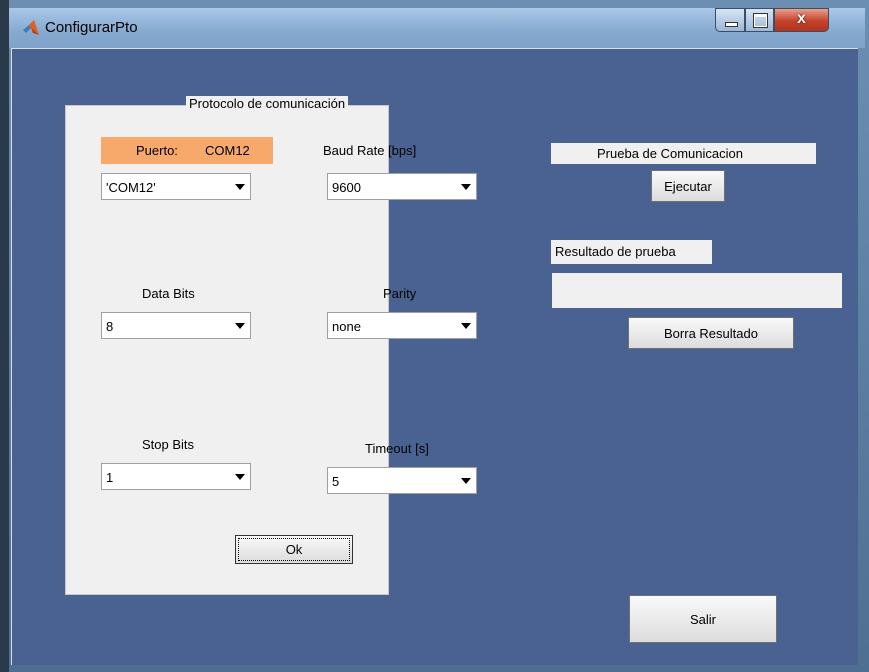 Image resolution: width=869 pixels, height=672 pixels. What do you see at coordinates (346, 326) in the screenshot?
I see `parity-select-value: none` at bounding box center [346, 326].